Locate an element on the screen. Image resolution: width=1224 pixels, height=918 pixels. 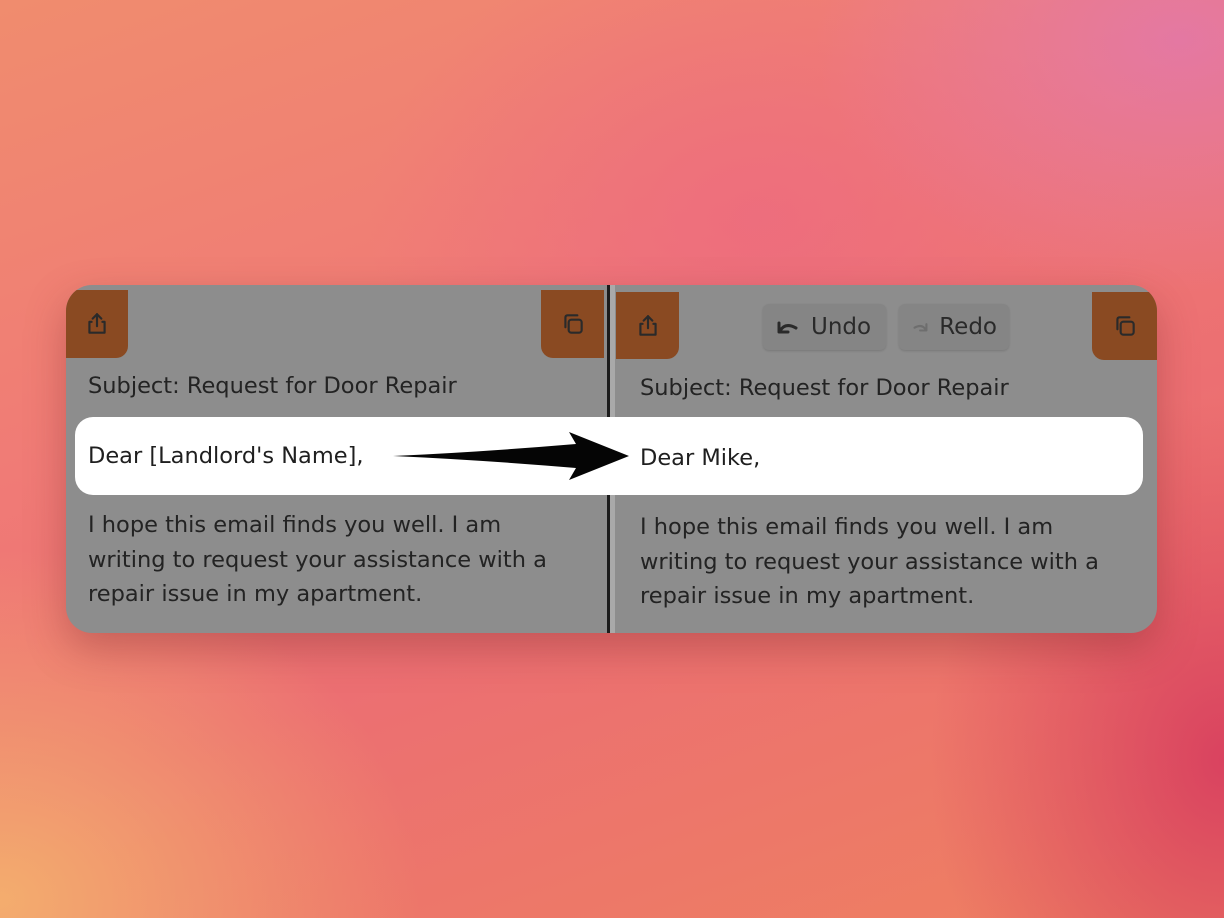
original-greeting: Dear [Landlord's Name], is located at coordinates (226, 456).